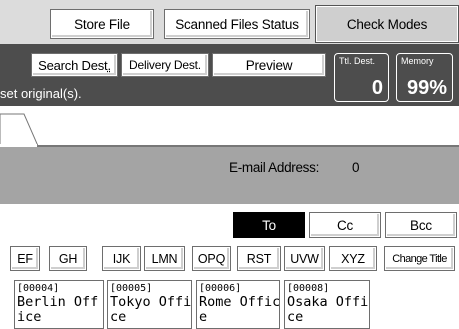  I want to click on destination-entry: [00004] Berlin Office, so click(59, 304).